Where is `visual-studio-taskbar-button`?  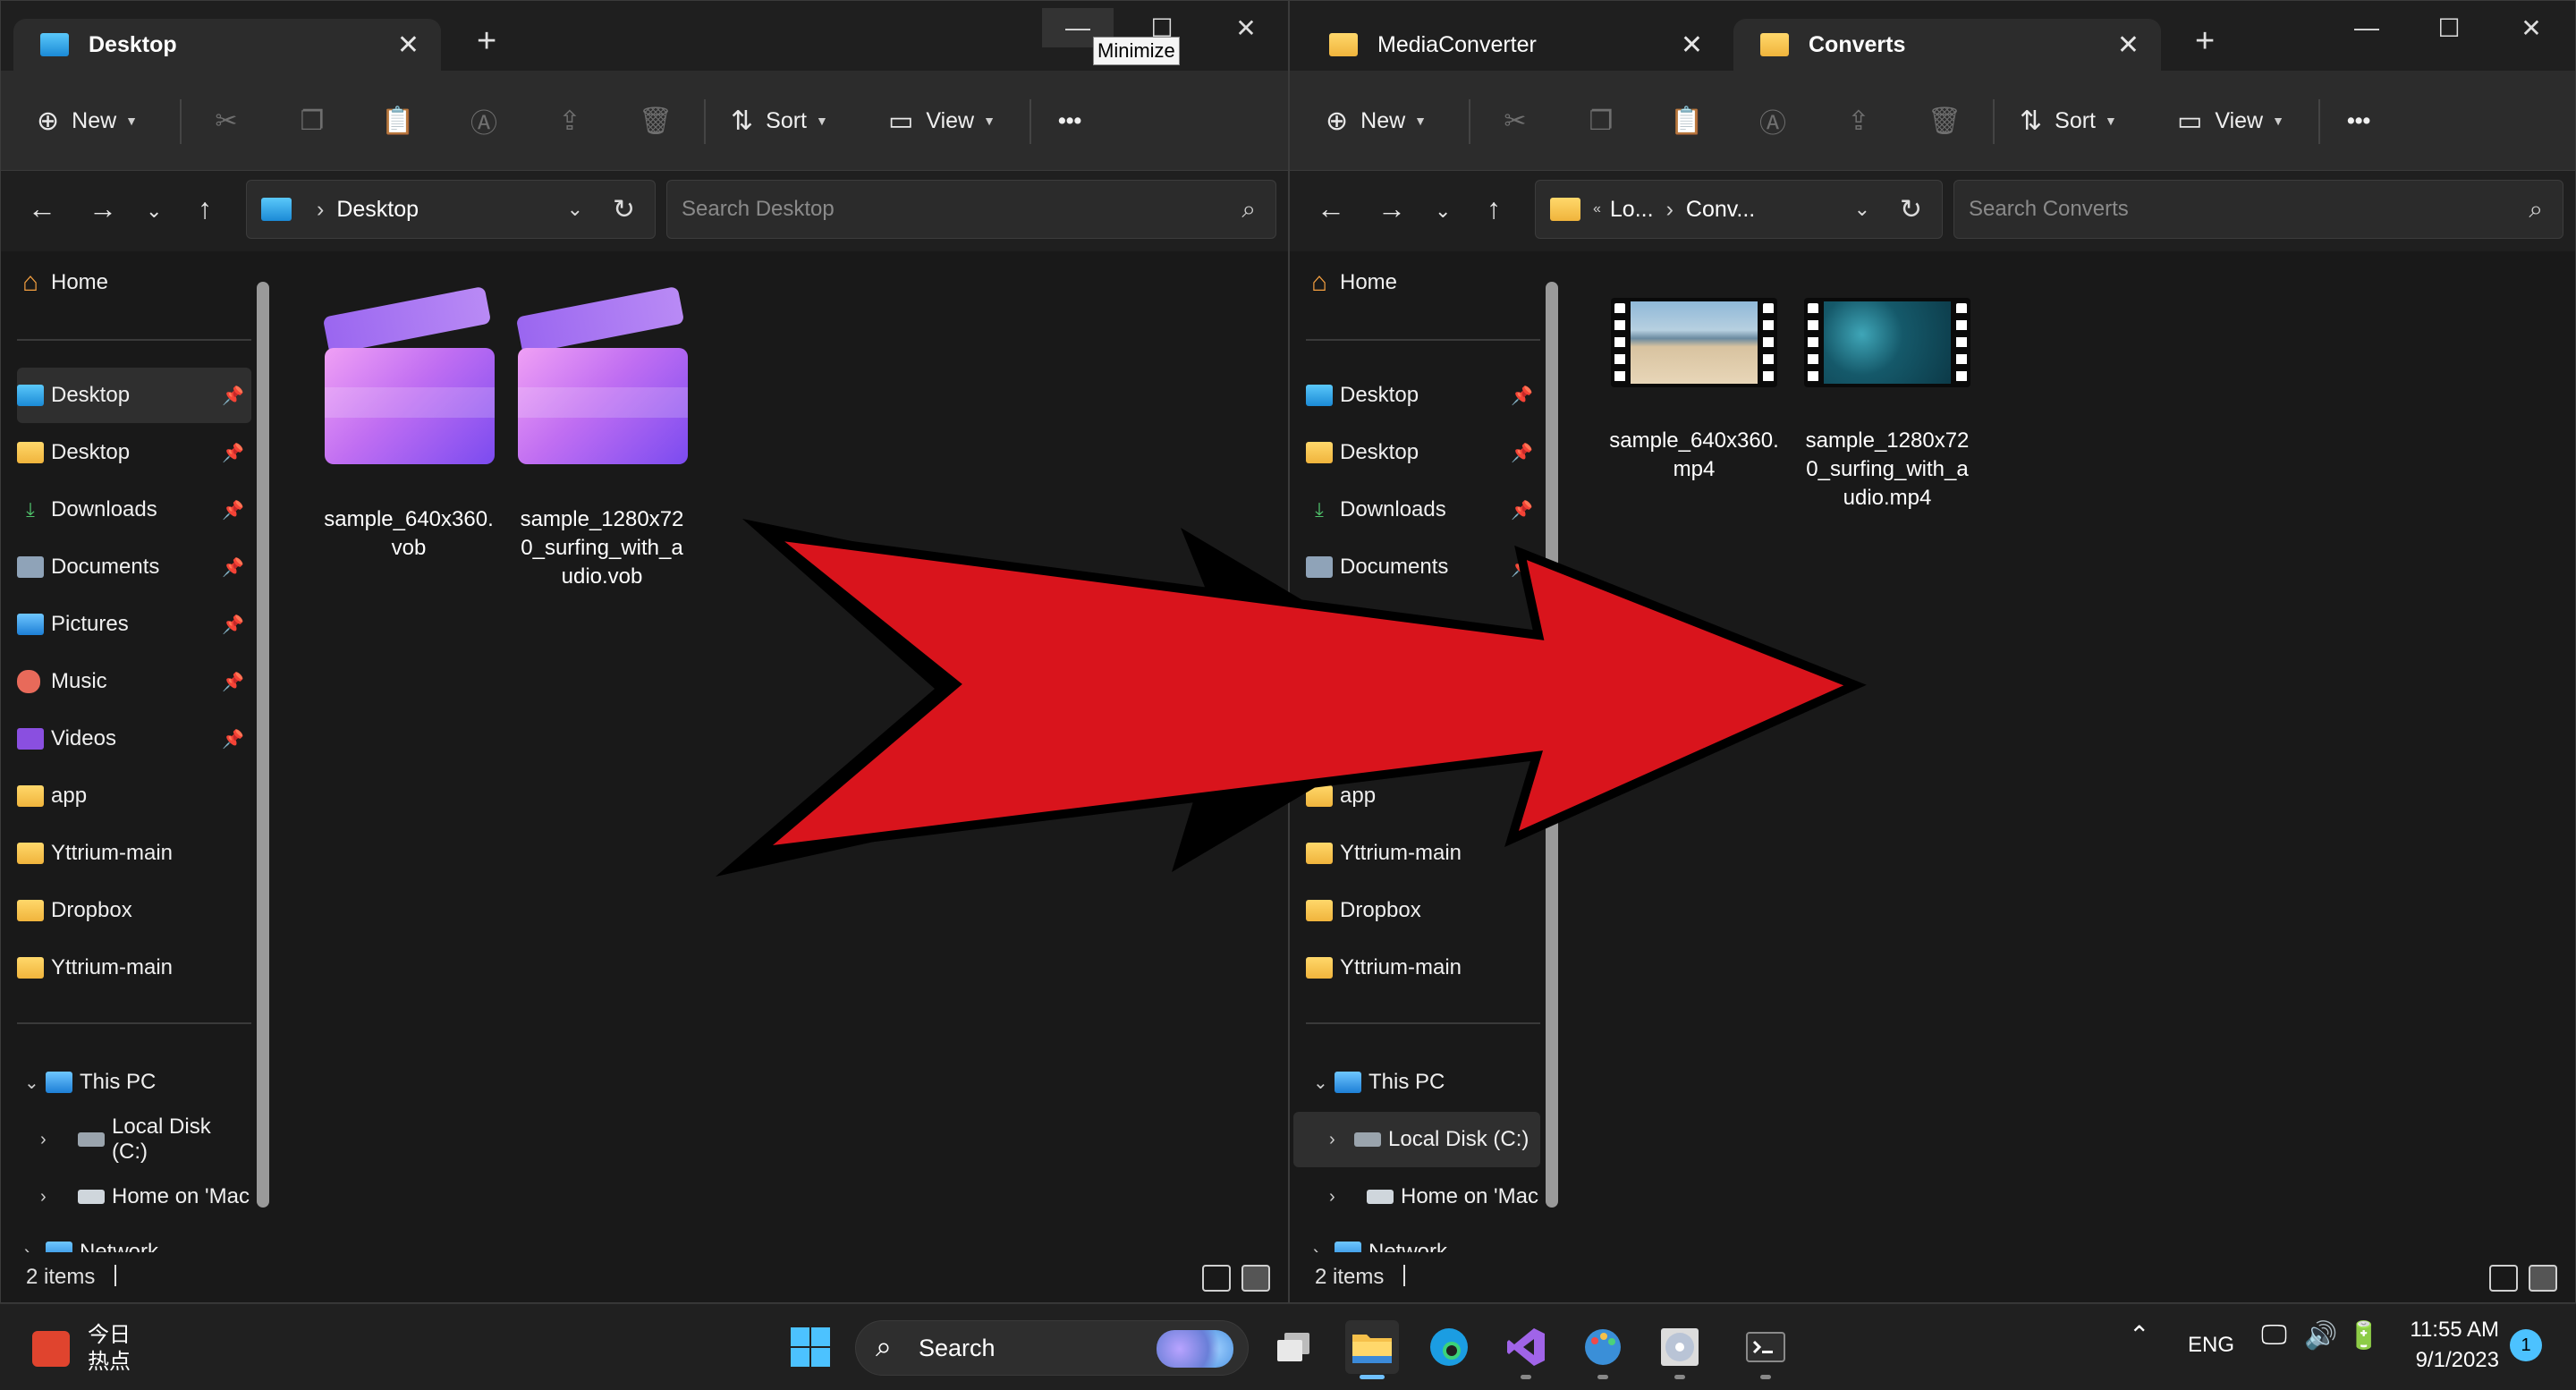
visual-studio-taskbar-button is located at coordinates (1526, 1349).